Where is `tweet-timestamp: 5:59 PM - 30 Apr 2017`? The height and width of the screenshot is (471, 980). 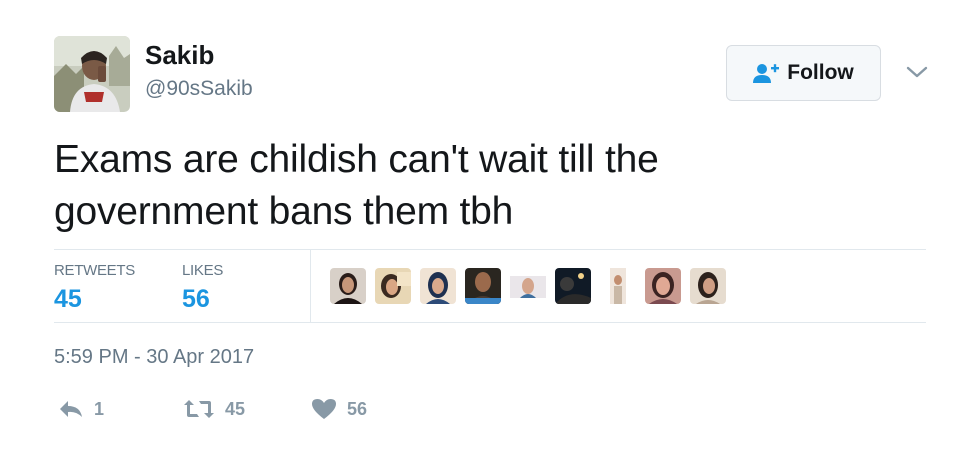
tweet-timestamp: 5:59 PM - 30 Apr 2017 is located at coordinates (154, 357).